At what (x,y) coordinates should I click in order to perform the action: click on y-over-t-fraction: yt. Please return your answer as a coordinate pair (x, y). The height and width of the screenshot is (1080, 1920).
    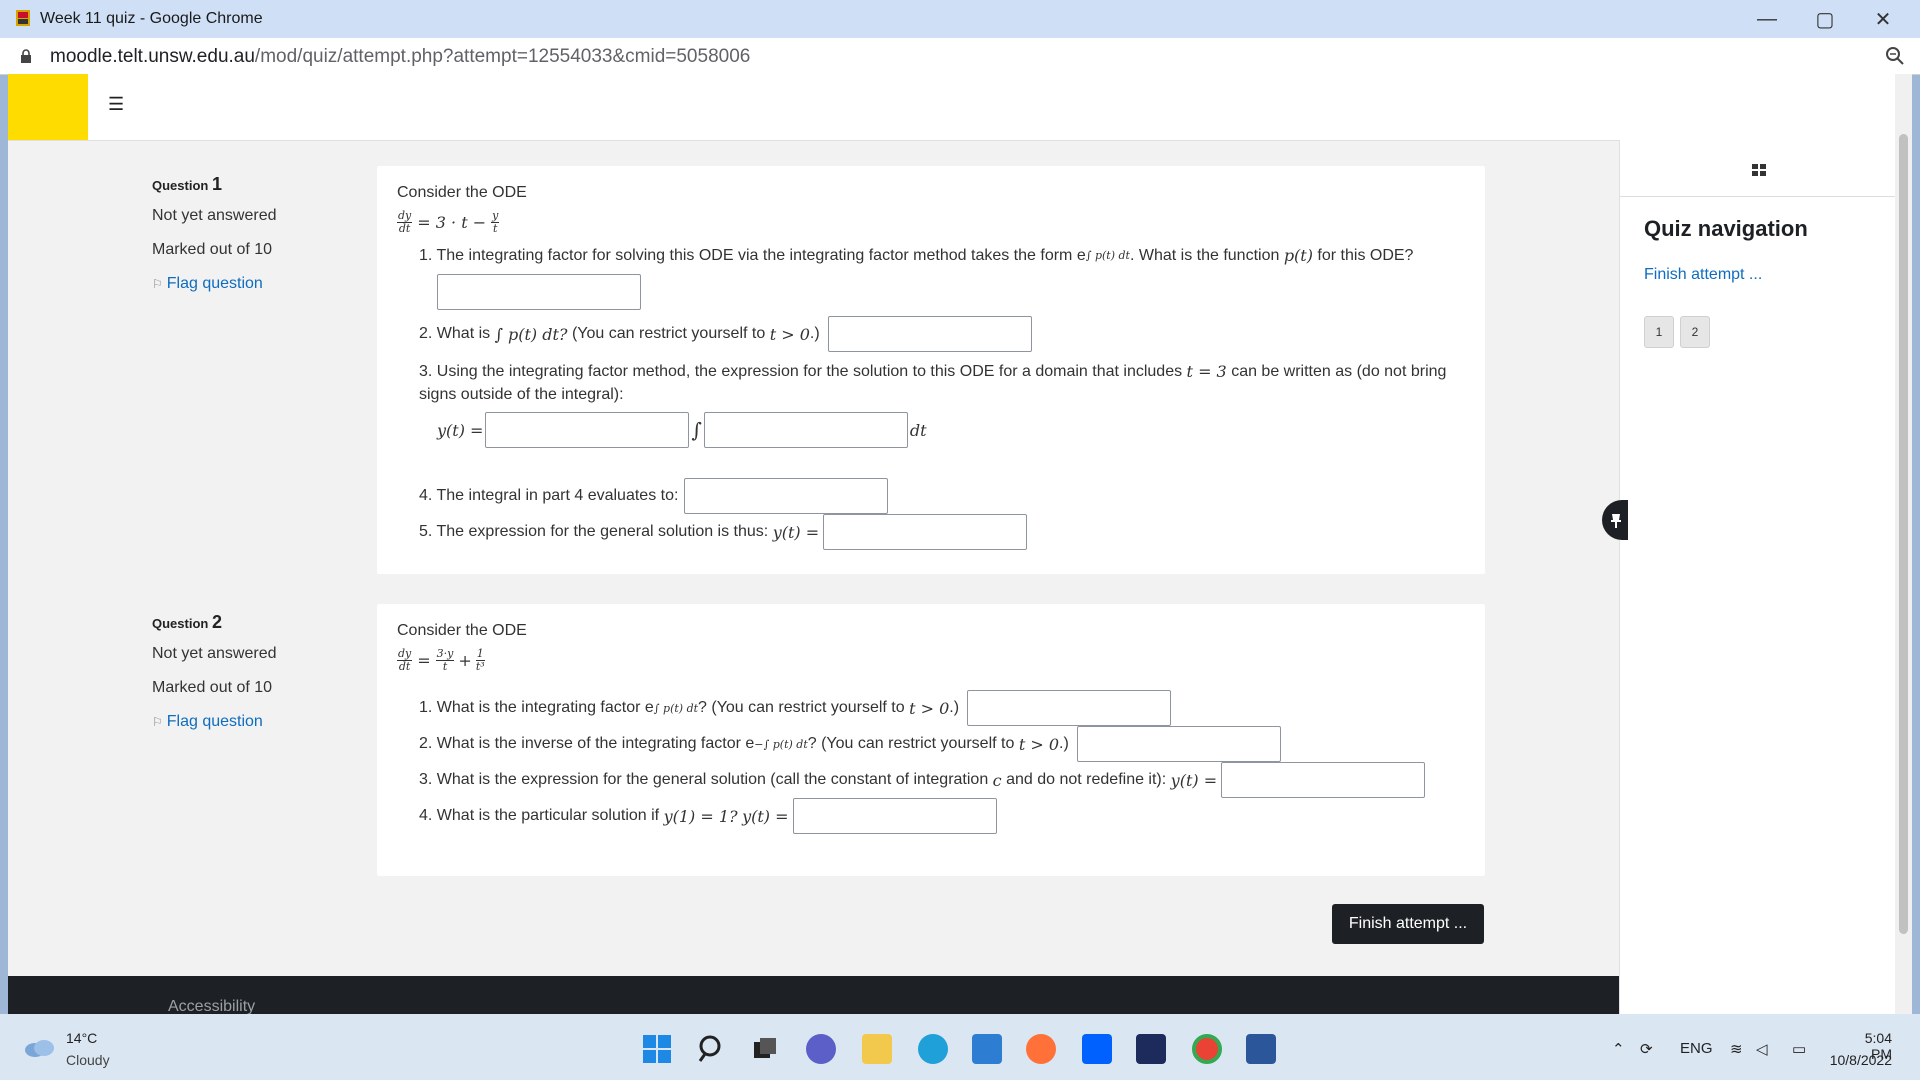
    Looking at the image, I should click on (495, 222).